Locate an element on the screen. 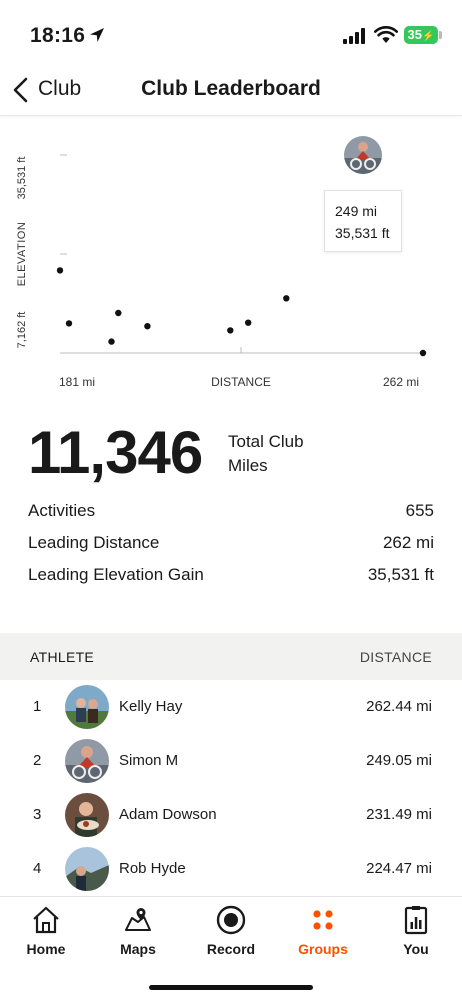  y-axis-label: ELEVATION is located at coordinates (22, 254).